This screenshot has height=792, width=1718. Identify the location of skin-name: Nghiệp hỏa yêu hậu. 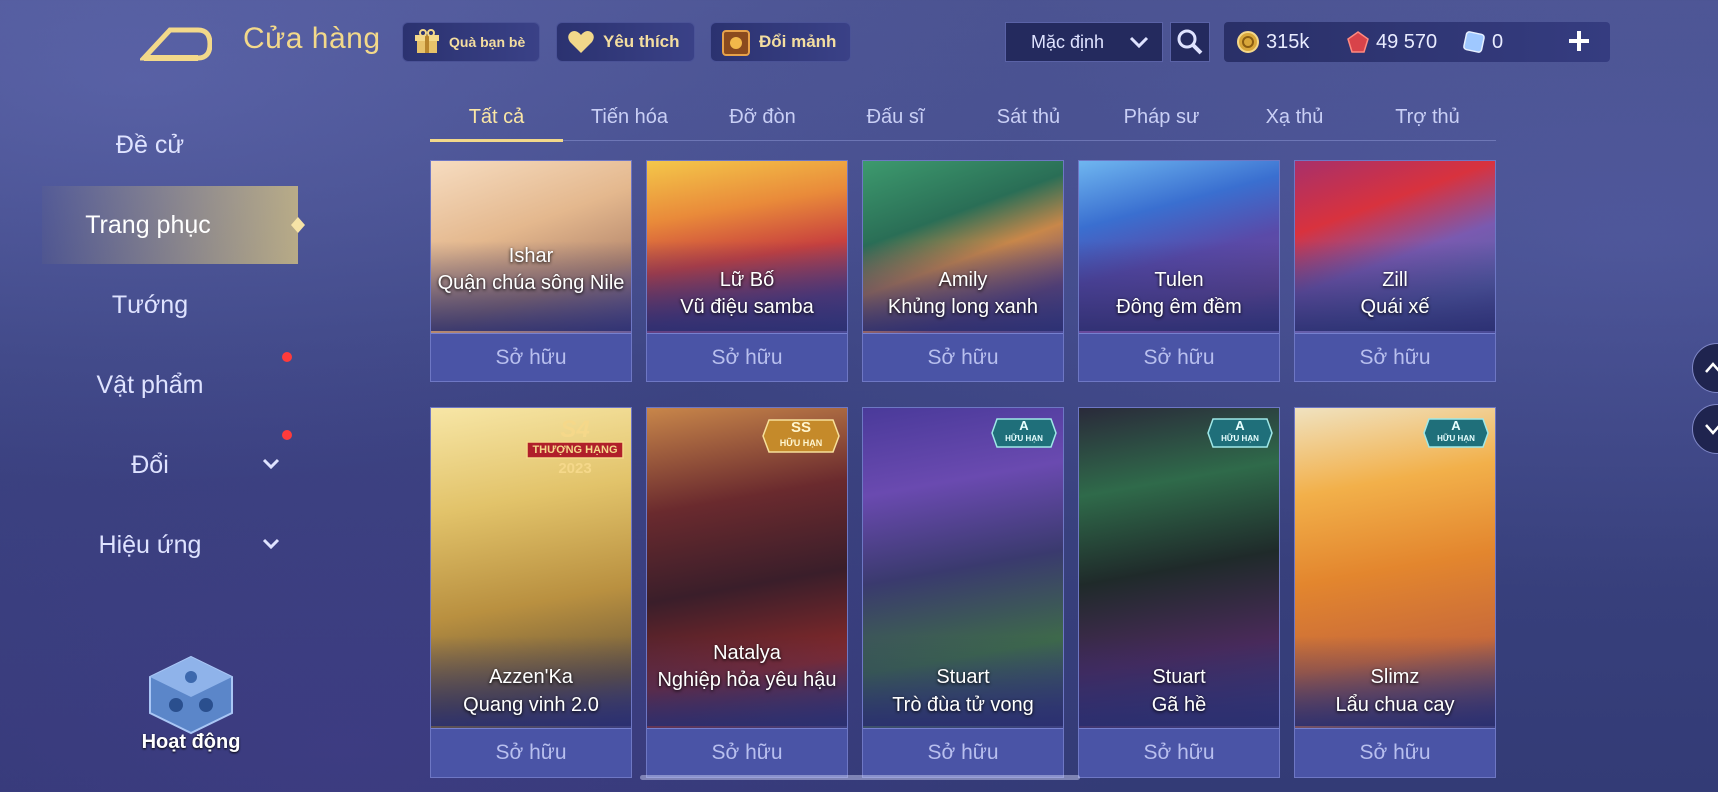
(747, 680).